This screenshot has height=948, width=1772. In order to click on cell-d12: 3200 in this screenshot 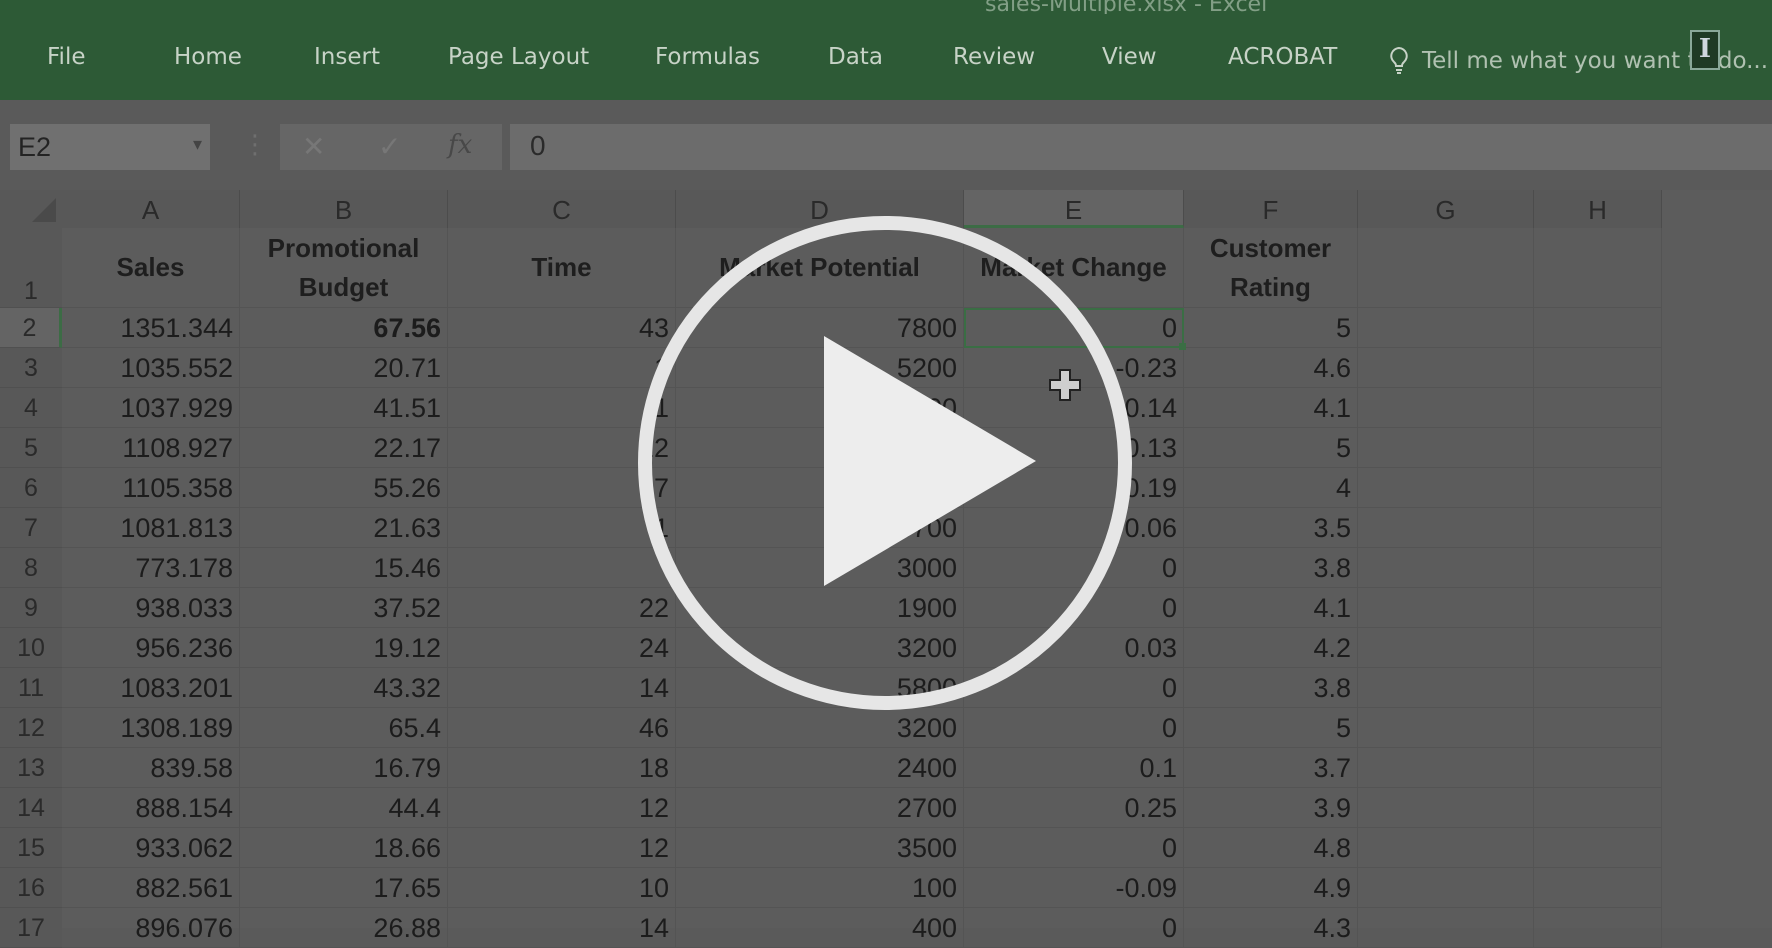, I will do `click(820, 728)`.